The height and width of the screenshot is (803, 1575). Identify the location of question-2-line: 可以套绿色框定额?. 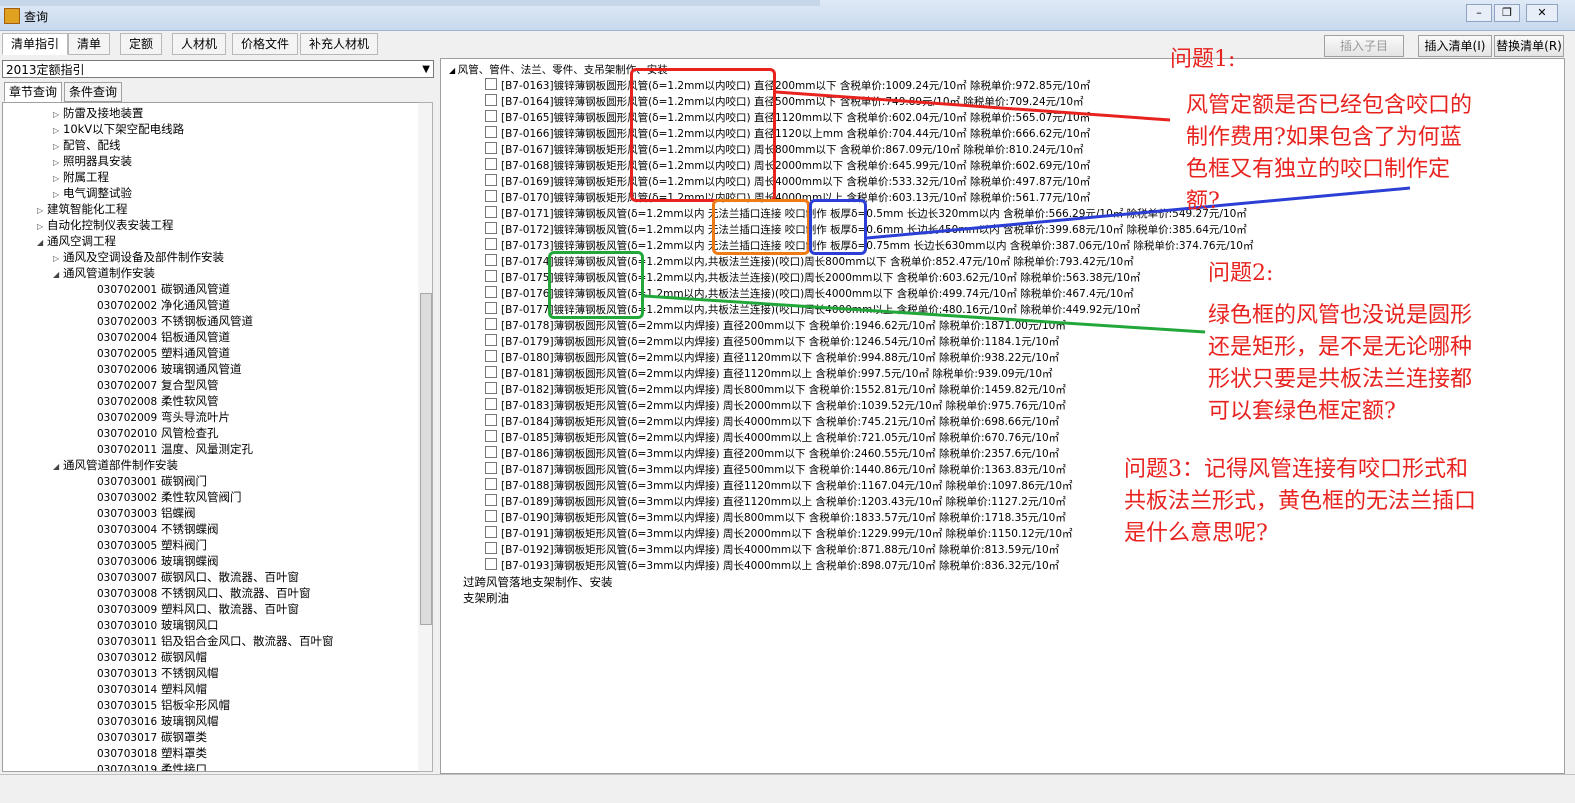
(1302, 411).